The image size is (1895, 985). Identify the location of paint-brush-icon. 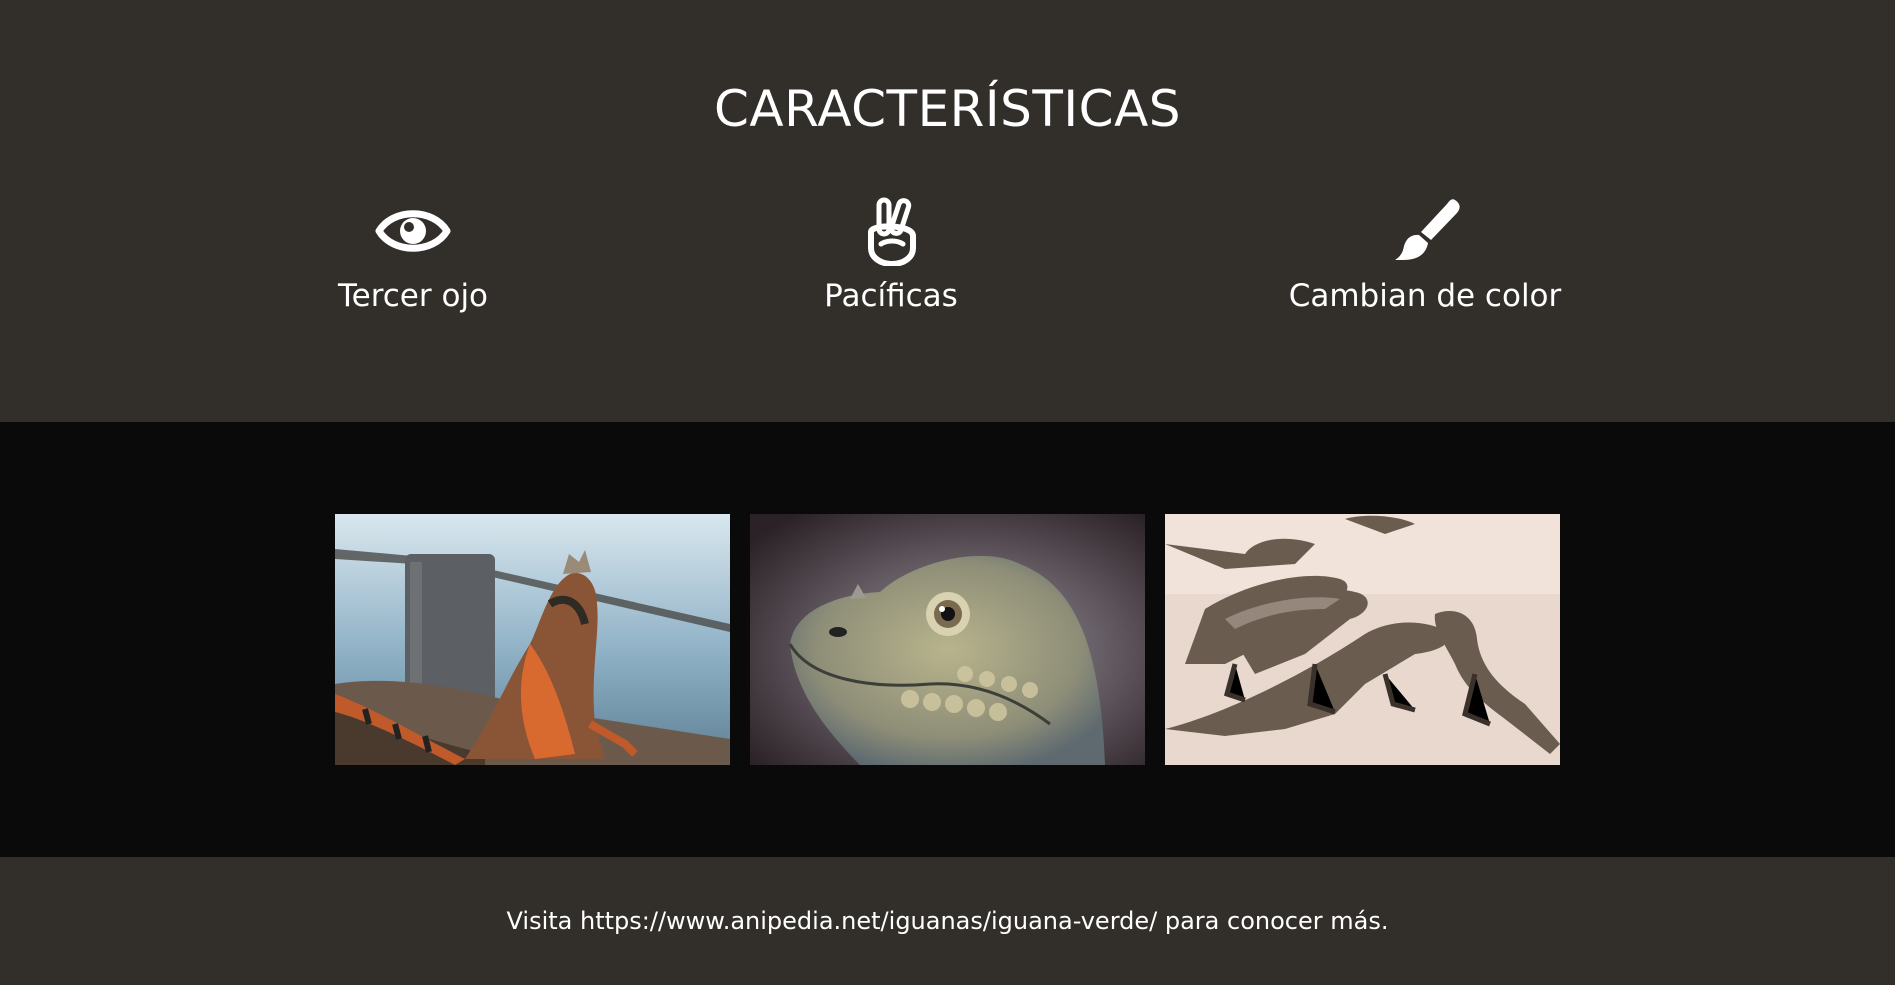
(1427, 229).